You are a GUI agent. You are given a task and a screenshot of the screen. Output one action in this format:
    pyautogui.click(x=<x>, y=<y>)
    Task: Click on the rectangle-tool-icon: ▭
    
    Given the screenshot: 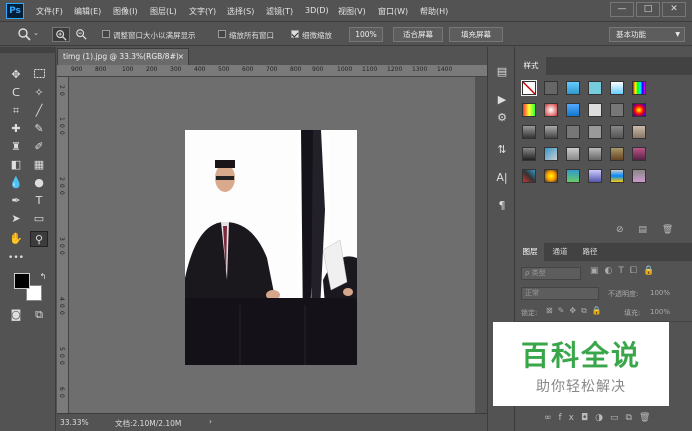 What is the action you would take?
    pyautogui.click(x=39, y=219)
    